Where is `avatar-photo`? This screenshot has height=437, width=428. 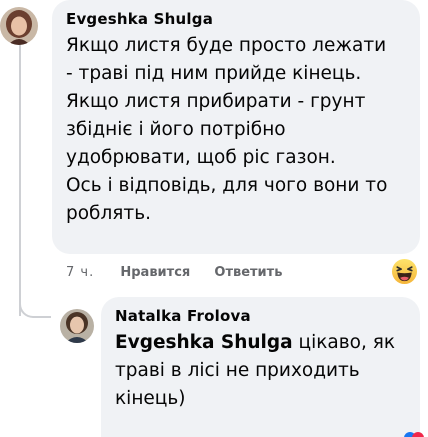 avatar-photo is located at coordinates (19, 26).